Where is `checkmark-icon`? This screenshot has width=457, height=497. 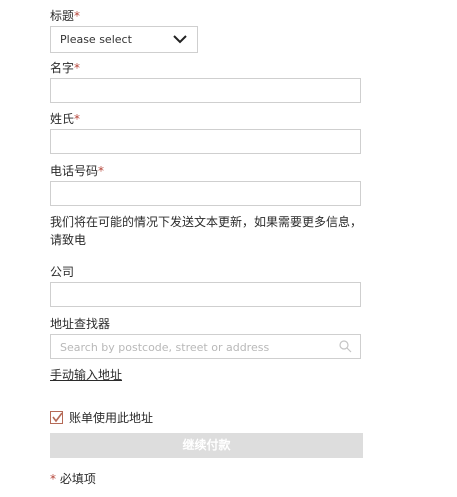
checkmark-icon is located at coordinates (57, 417).